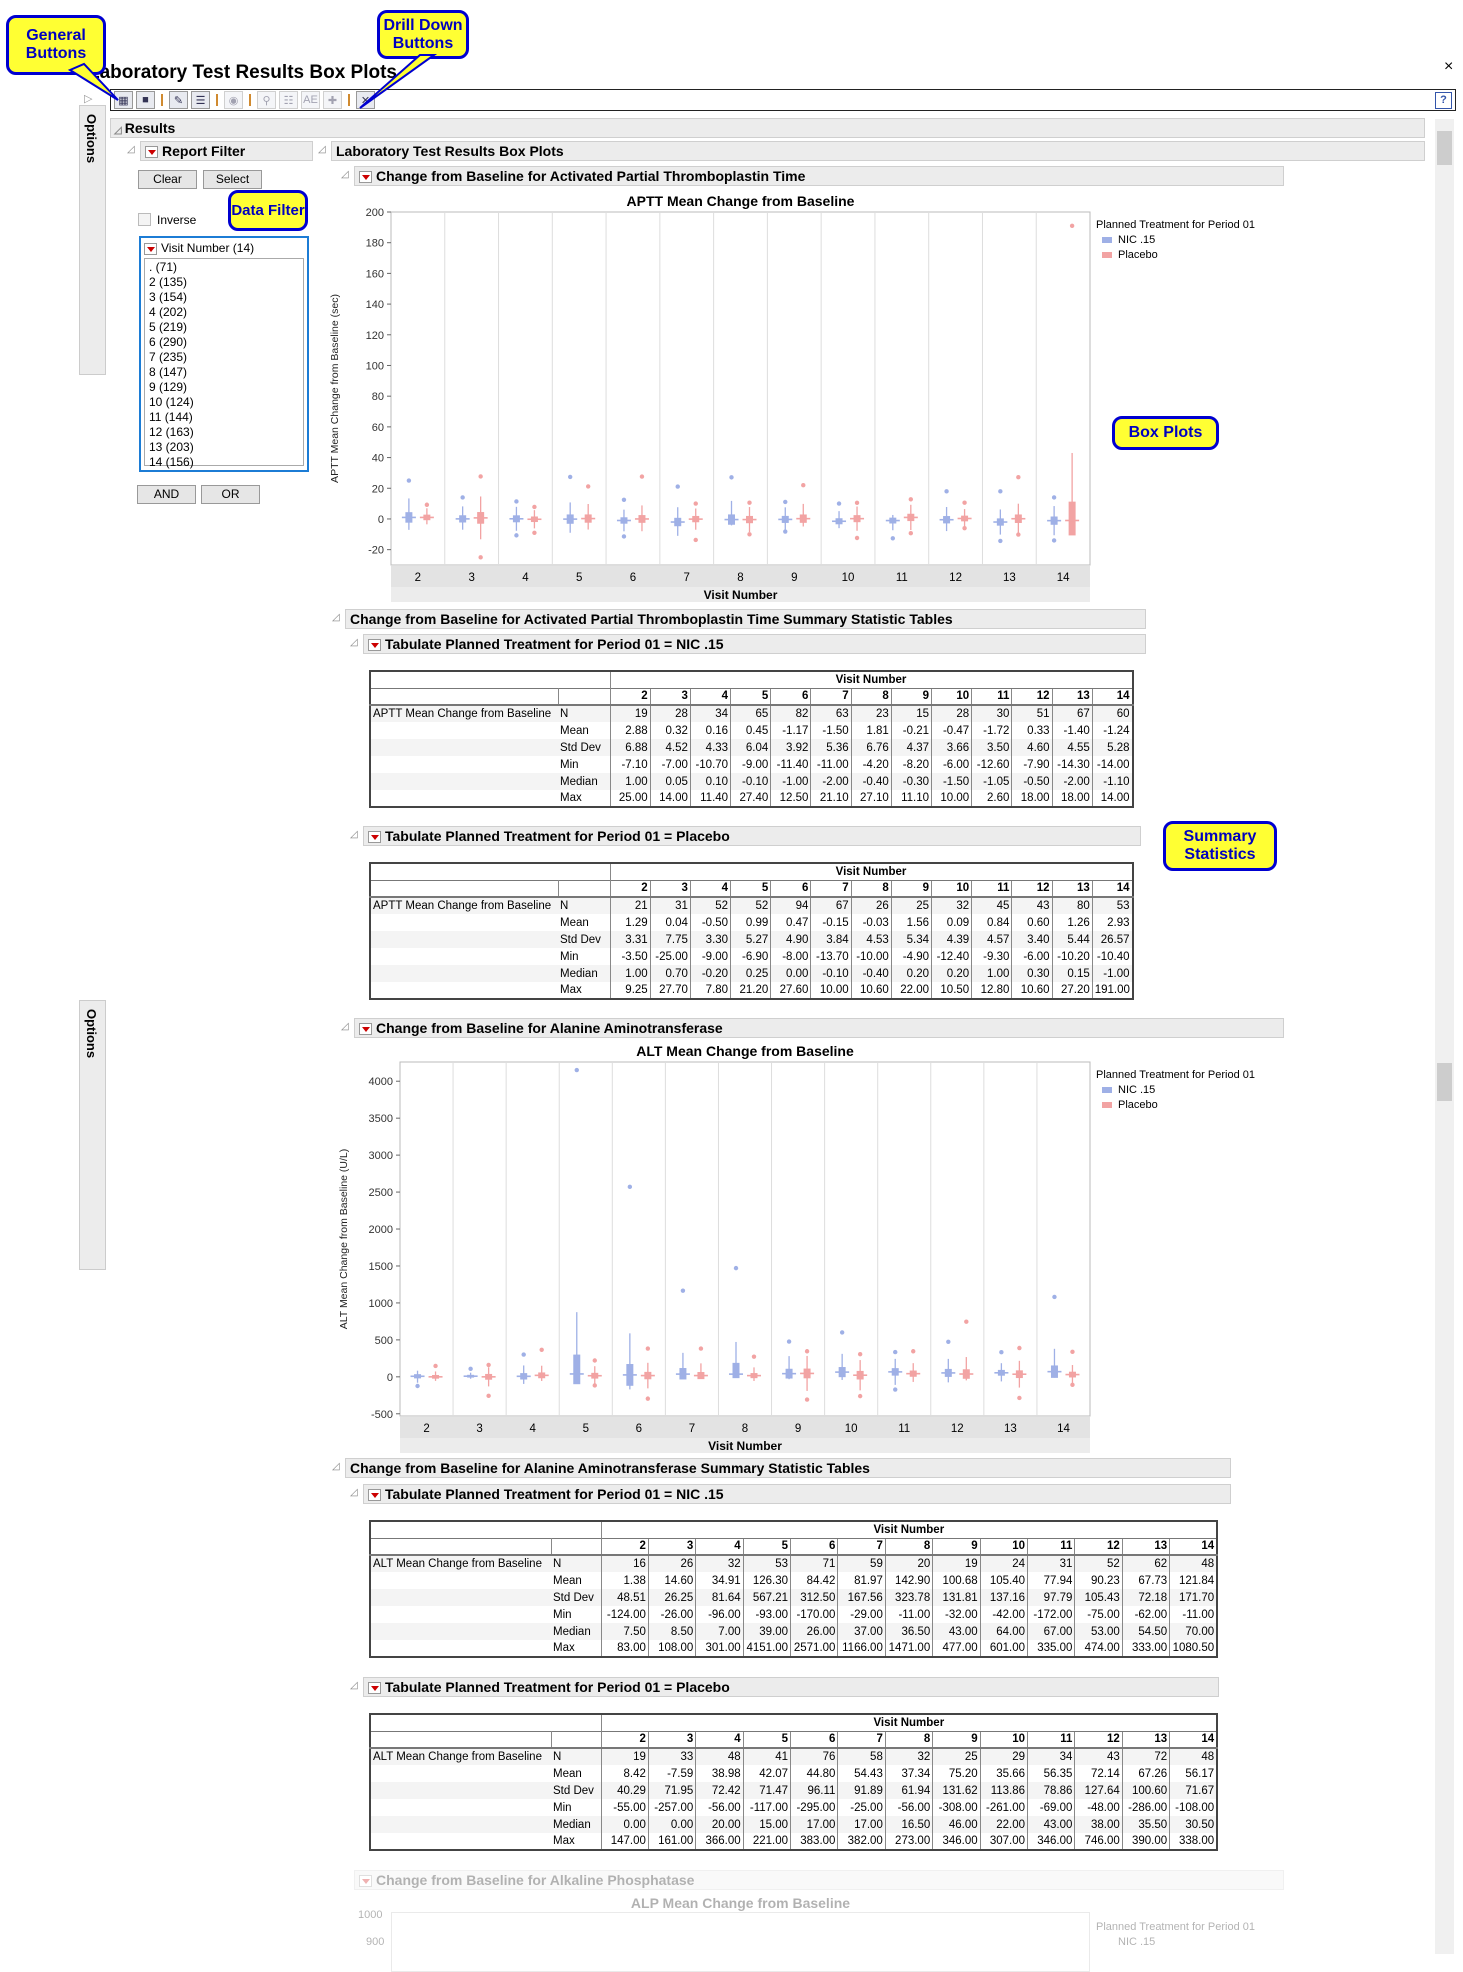  Describe the element at coordinates (1051, 1546) in the screenshot. I see `visit-column-header: 11` at that location.